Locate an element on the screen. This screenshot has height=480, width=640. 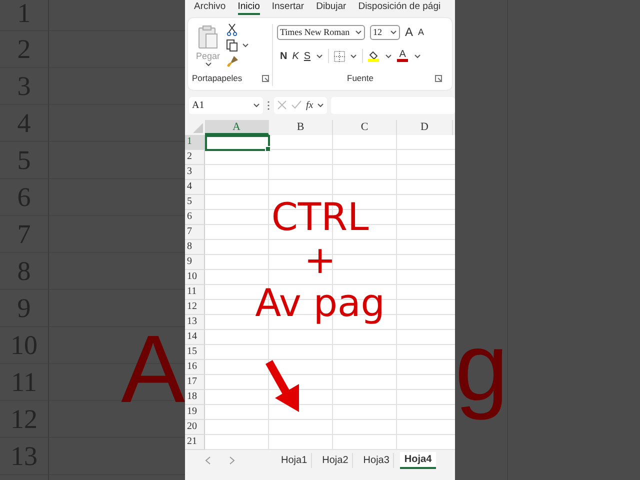
column-header: C is located at coordinates (365, 127).